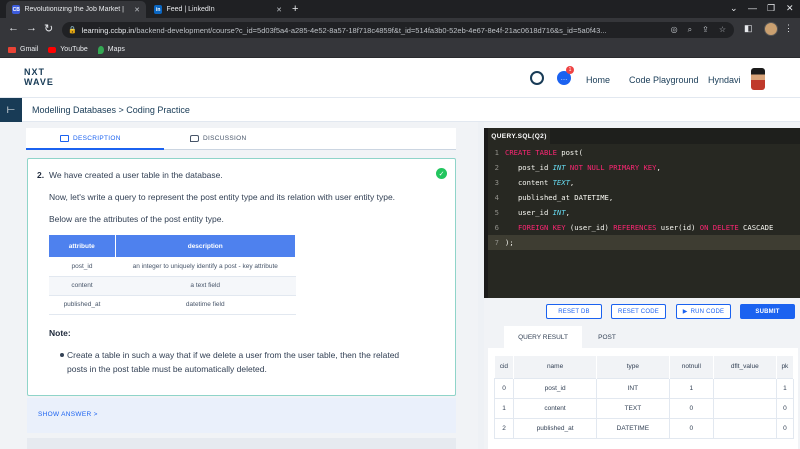  I want to click on share-icon: ⇪, so click(705, 30).